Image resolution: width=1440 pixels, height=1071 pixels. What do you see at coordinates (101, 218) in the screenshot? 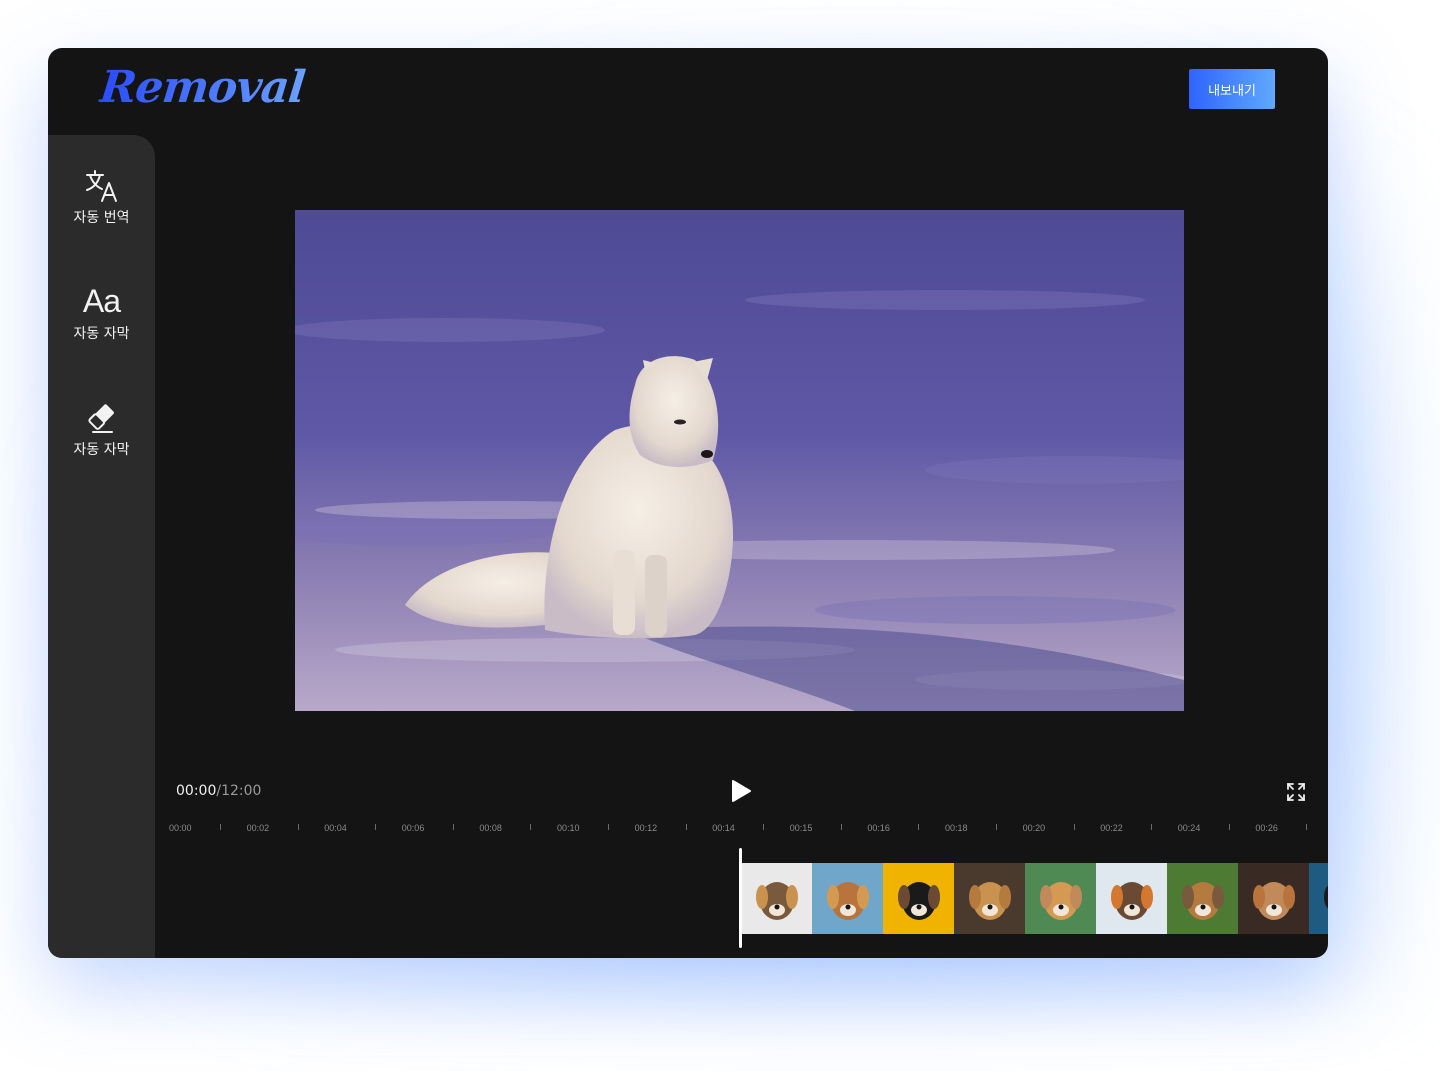
I see `sidebar-item-label: 자동 번역` at bounding box center [101, 218].